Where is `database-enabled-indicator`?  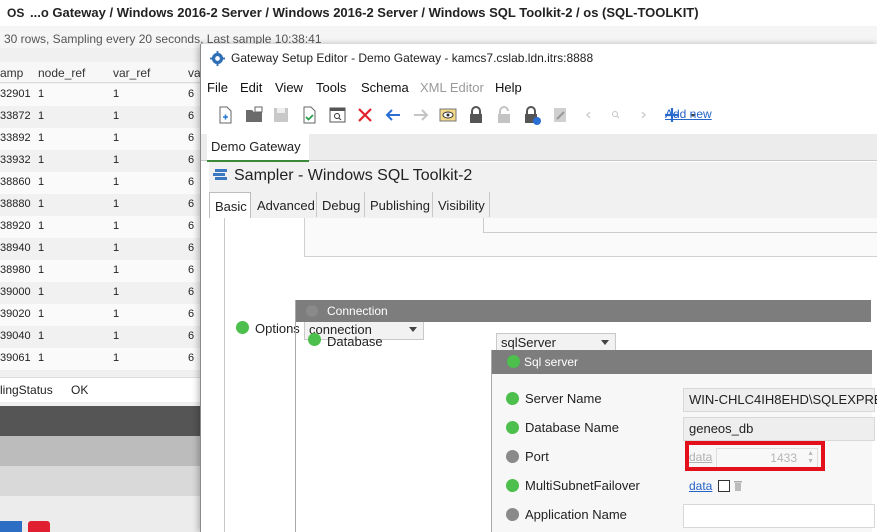
database-enabled-indicator is located at coordinates (314, 339).